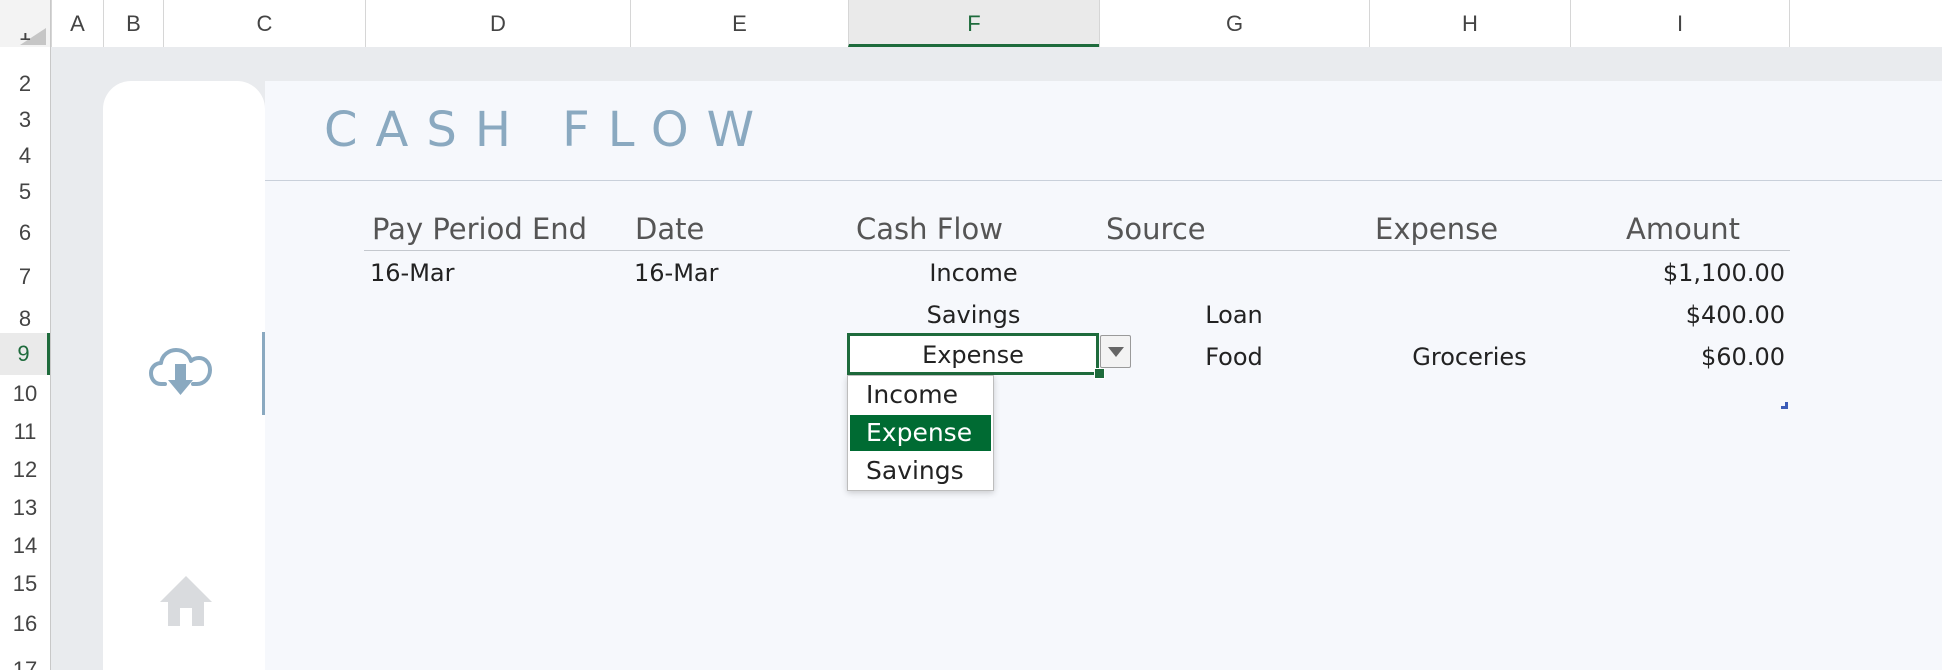 The width and height of the screenshot is (1942, 670). I want to click on cell-i7: $1,100.00, so click(1677, 273).